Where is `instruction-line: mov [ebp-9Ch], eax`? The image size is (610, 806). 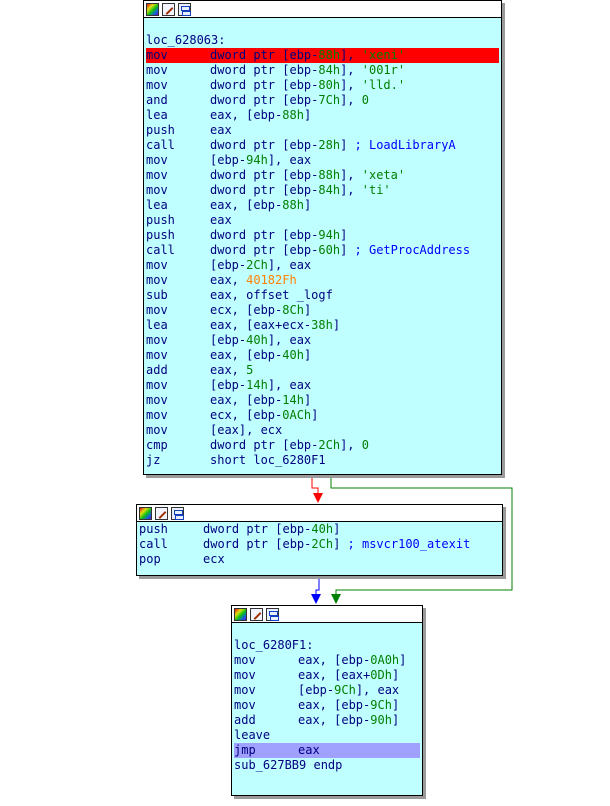 instruction-line: mov [ebp-9Ch], eax is located at coordinates (327, 690).